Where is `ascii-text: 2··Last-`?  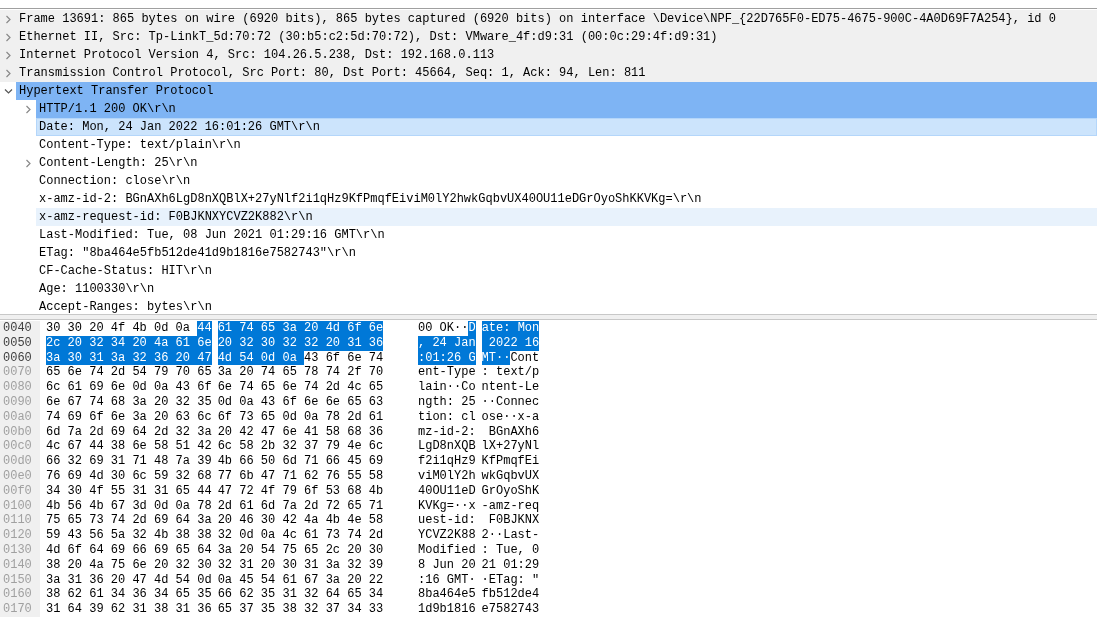
ascii-text: 2··Last- is located at coordinates (510, 535).